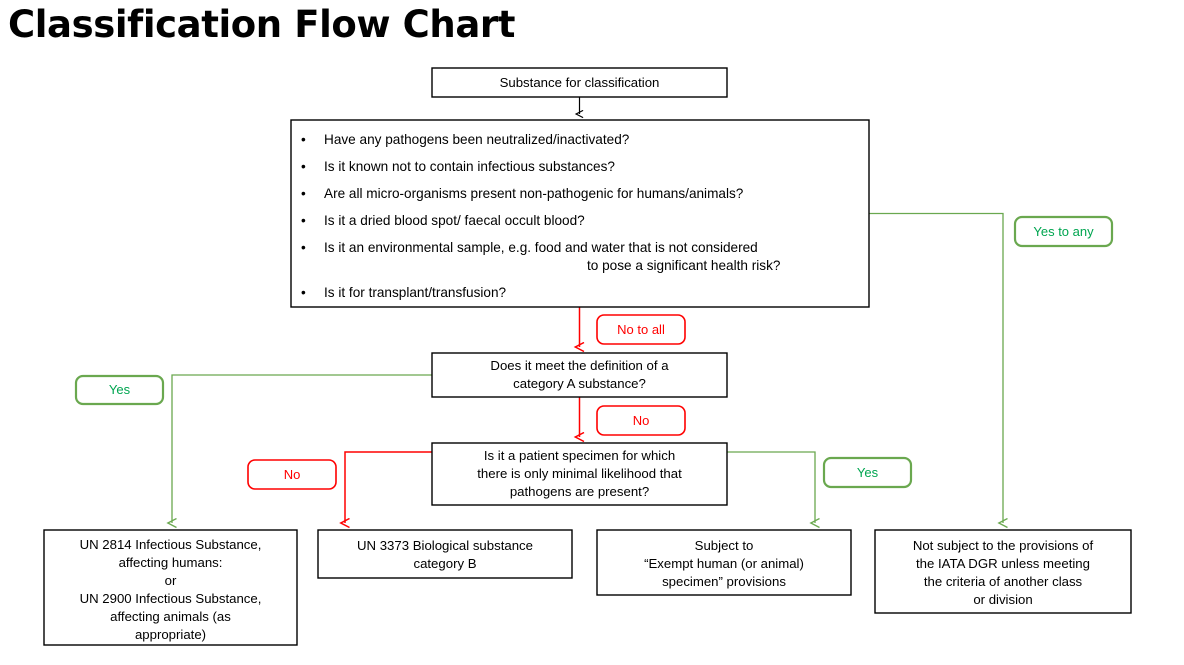  What do you see at coordinates (1003, 545) in the screenshot?
I see `node-label-line: Not subject to the provisions of` at bounding box center [1003, 545].